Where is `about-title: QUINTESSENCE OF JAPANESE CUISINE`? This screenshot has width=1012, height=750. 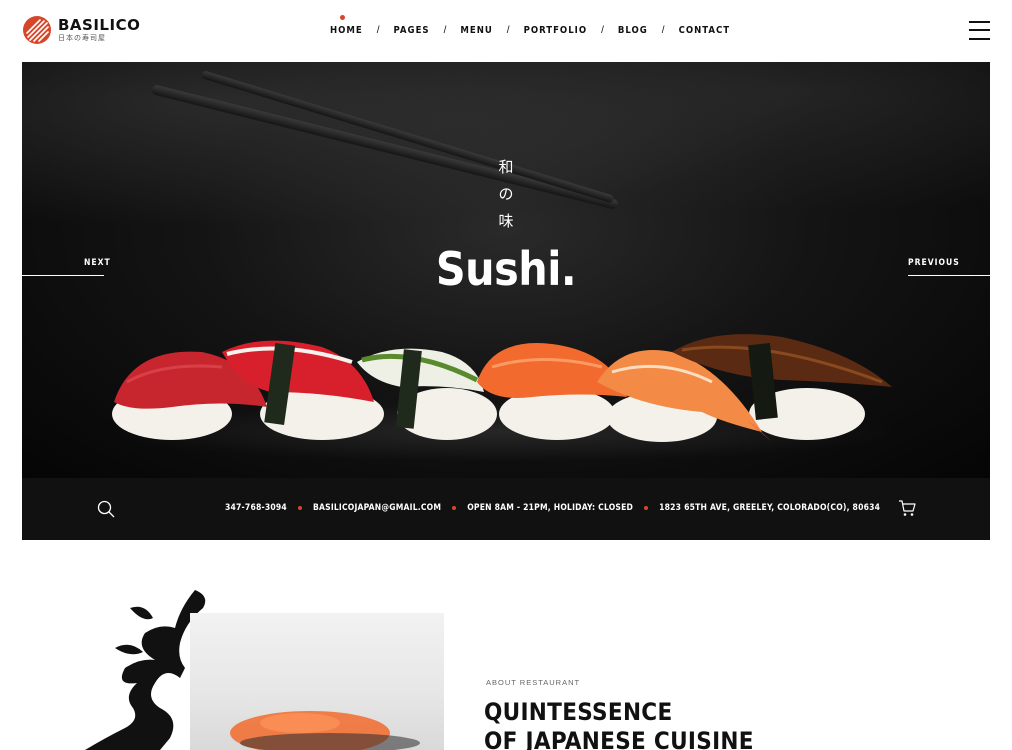
about-title: QUINTESSENCE OF JAPANESE CUISINE is located at coordinates (619, 724).